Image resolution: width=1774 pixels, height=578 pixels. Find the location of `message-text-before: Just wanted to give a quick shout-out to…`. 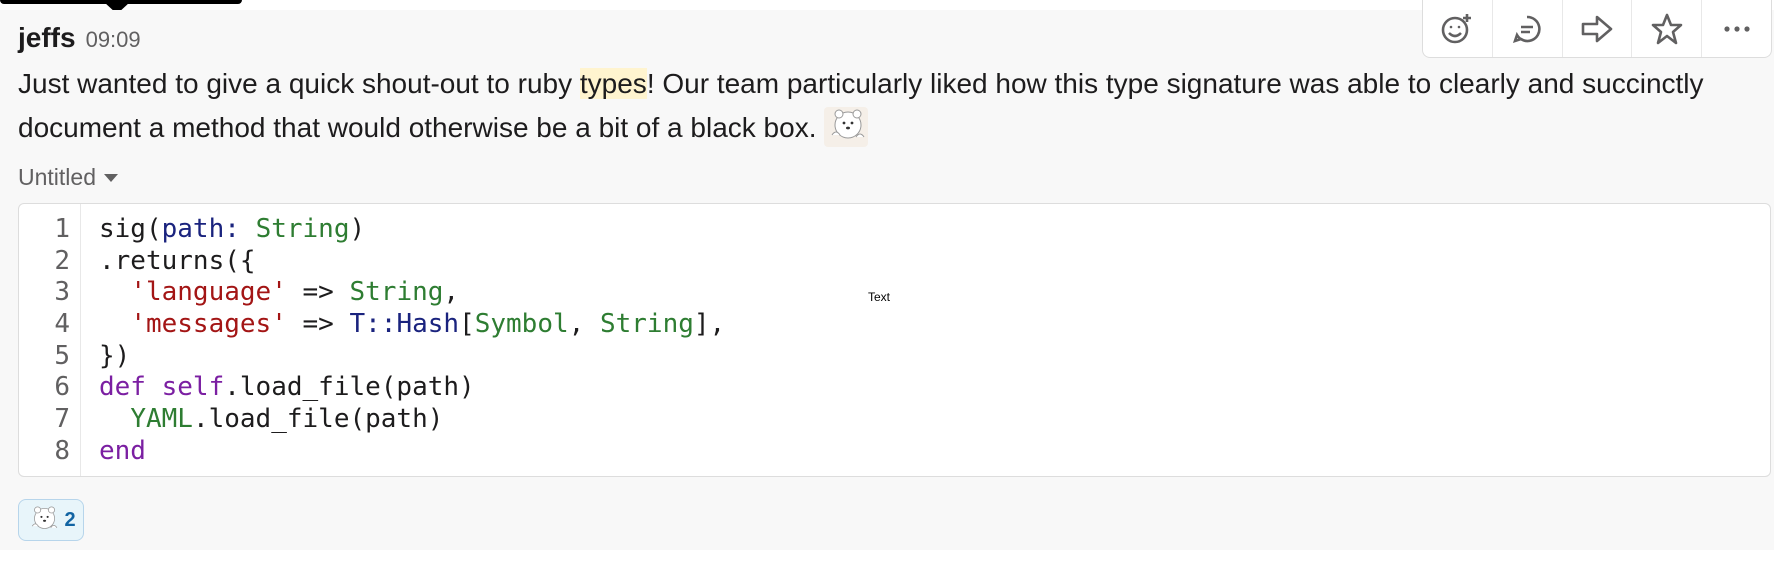

message-text-before: Just wanted to give a quick shout-out to… is located at coordinates (299, 83).